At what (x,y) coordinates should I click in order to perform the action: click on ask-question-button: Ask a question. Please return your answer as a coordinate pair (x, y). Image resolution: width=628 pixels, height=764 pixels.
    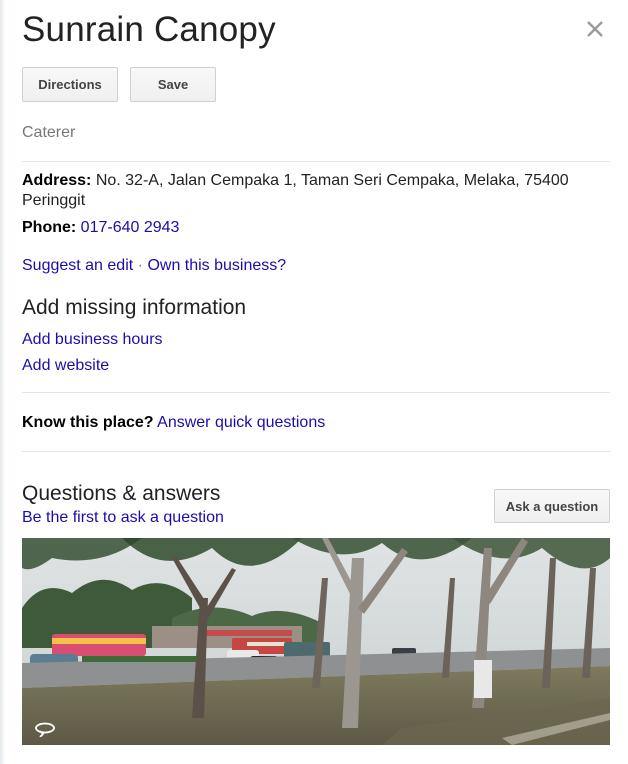
    Looking at the image, I should click on (552, 506).